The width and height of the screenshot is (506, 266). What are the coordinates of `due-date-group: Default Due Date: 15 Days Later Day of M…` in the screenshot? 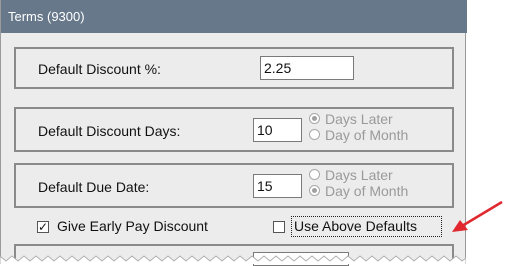 It's located at (234, 185).